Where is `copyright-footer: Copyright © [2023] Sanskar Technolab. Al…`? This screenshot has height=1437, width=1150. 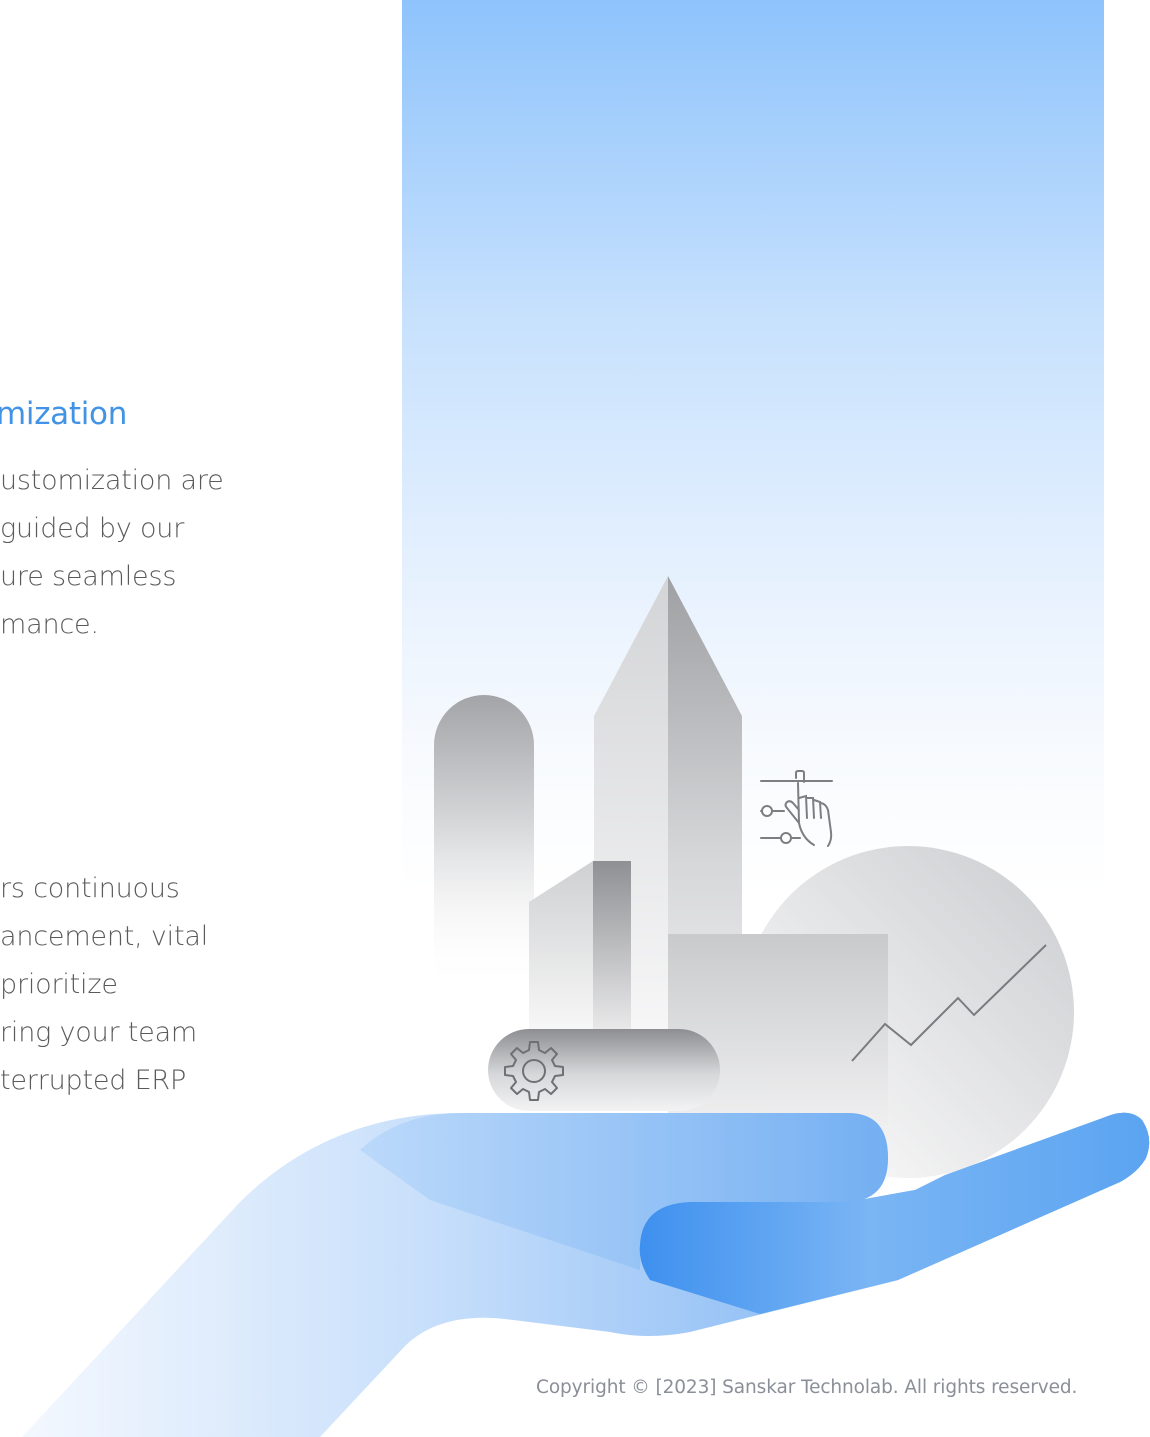 copyright-footer: Copyright © [2023] Sanskar Technolab. Al… is located at coordinates (807, 1387).